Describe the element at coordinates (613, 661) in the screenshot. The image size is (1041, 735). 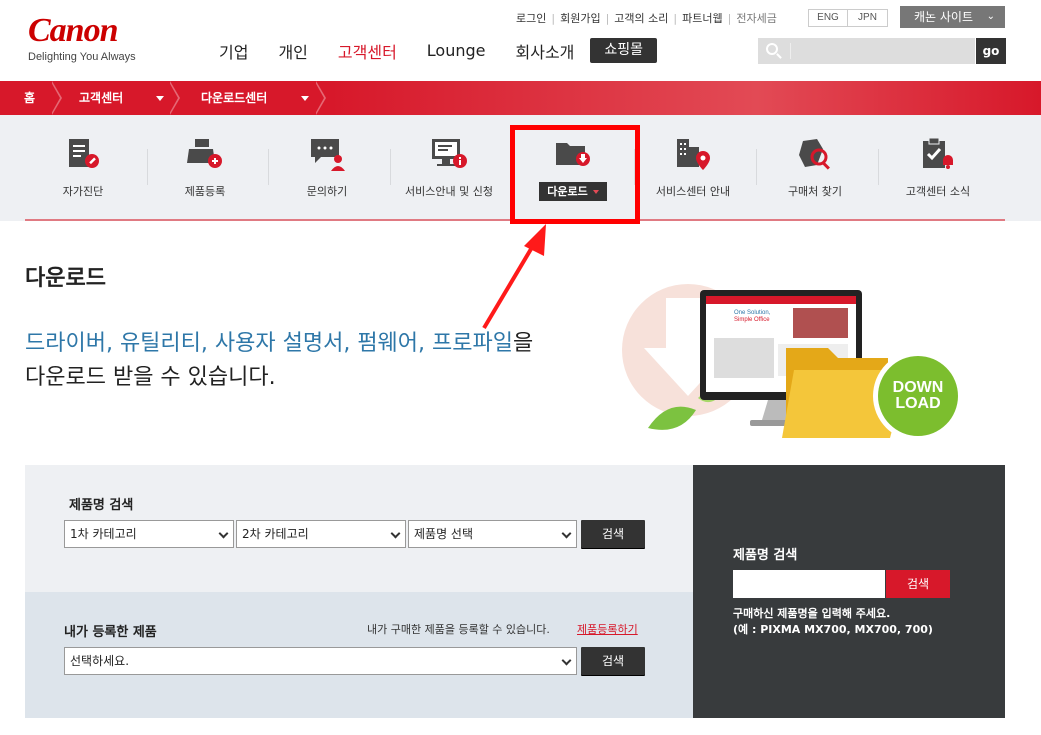
I see `my-product-search-button: 검색` at that location.